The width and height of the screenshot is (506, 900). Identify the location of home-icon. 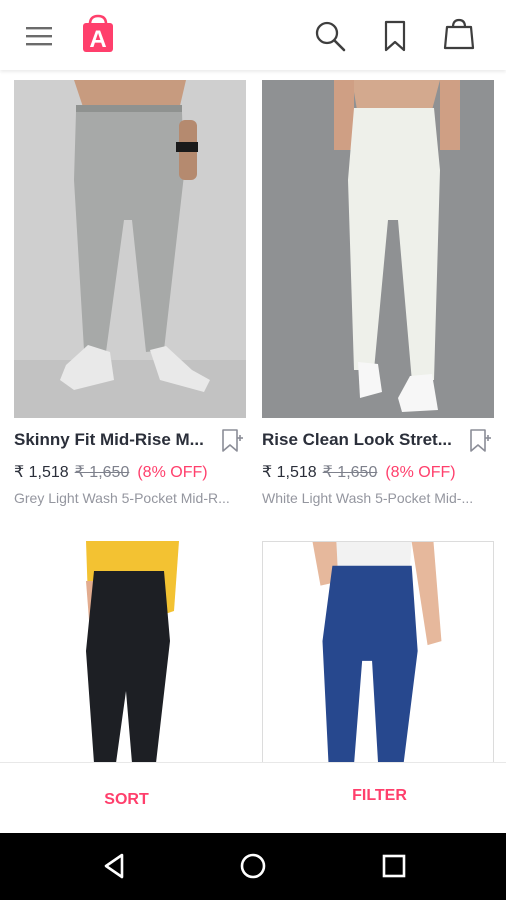
(253, 866).